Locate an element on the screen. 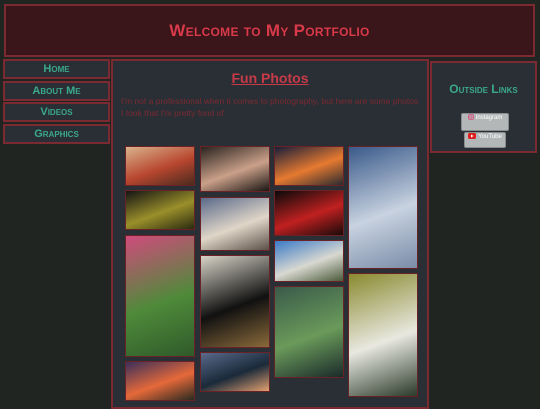 The width and height of the screenshot is (540, 409). photo-beach-sunset is located at coordinates (235, 224).